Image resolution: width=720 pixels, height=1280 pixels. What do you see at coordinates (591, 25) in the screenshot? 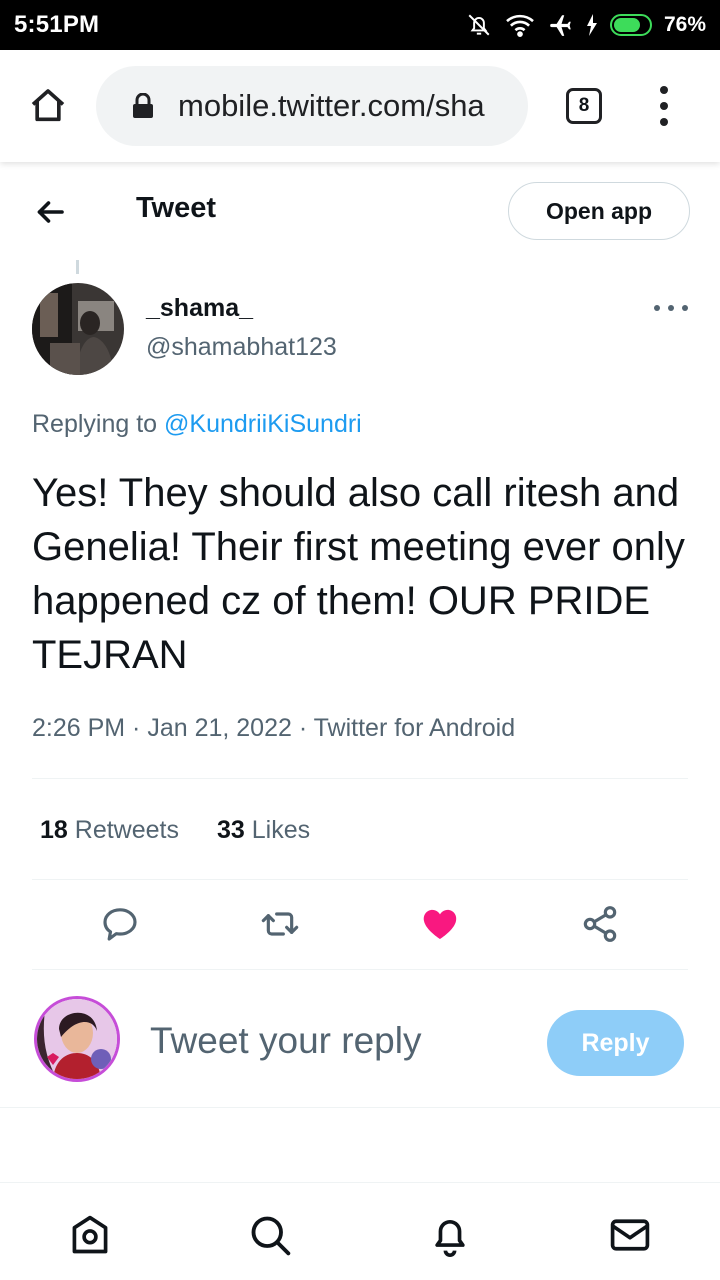
I see `charging-icon` at bounding box center [591, 25].